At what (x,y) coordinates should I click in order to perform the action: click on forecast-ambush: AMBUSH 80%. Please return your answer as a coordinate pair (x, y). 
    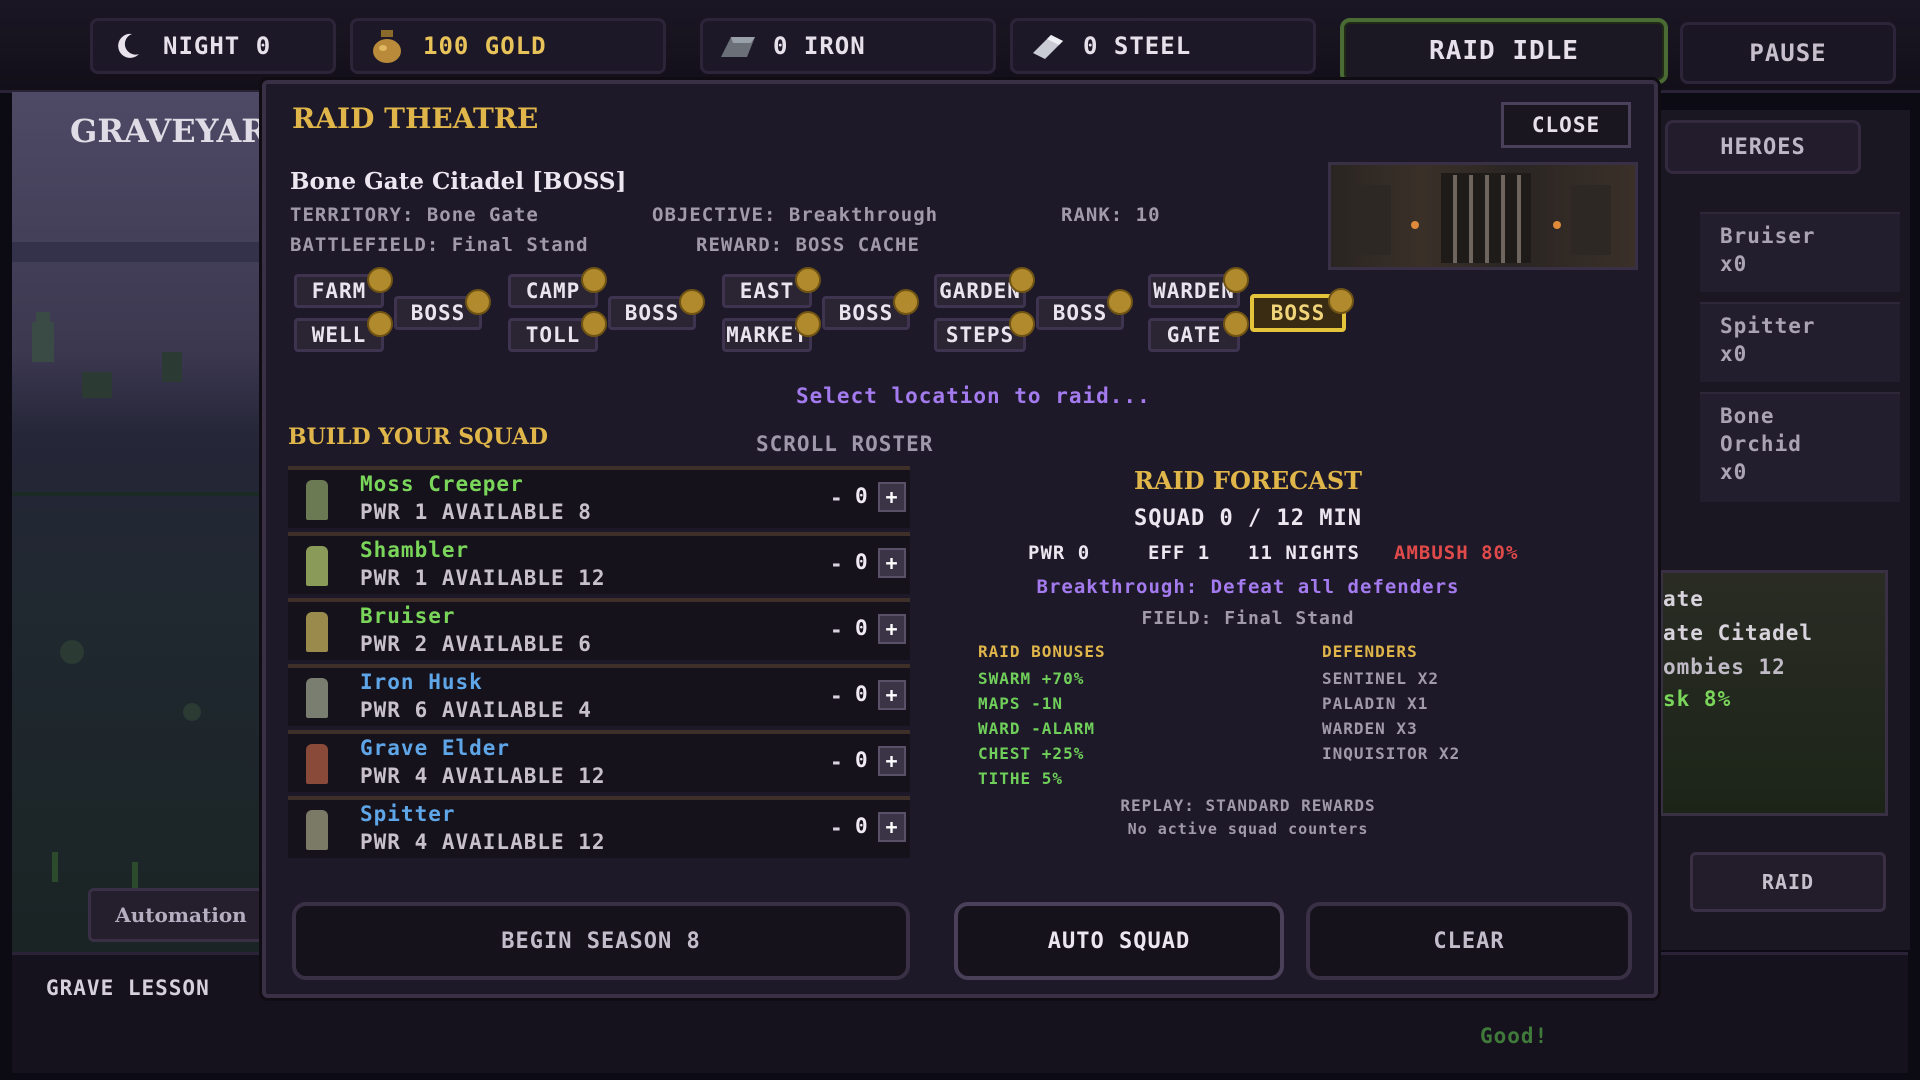
    Looking at the image, I should click on (1456, 553).